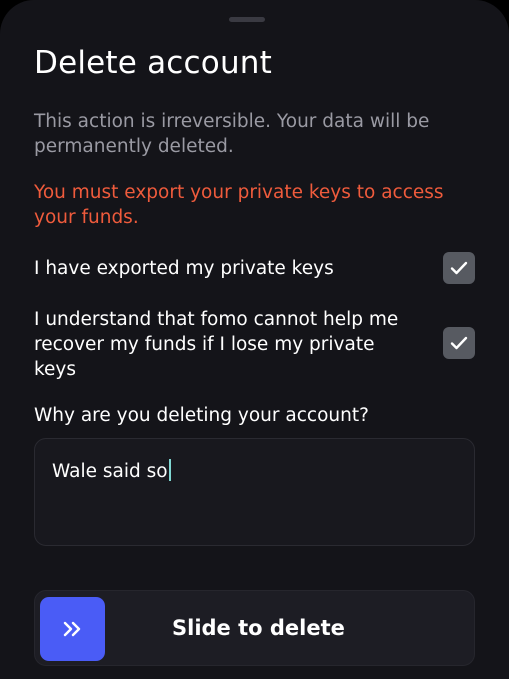 This screenshot has width=509, height=679. Describe the element at coordinates (254, 492) in the screenshot. I see `reason-textarea: Wale said so` at that location.